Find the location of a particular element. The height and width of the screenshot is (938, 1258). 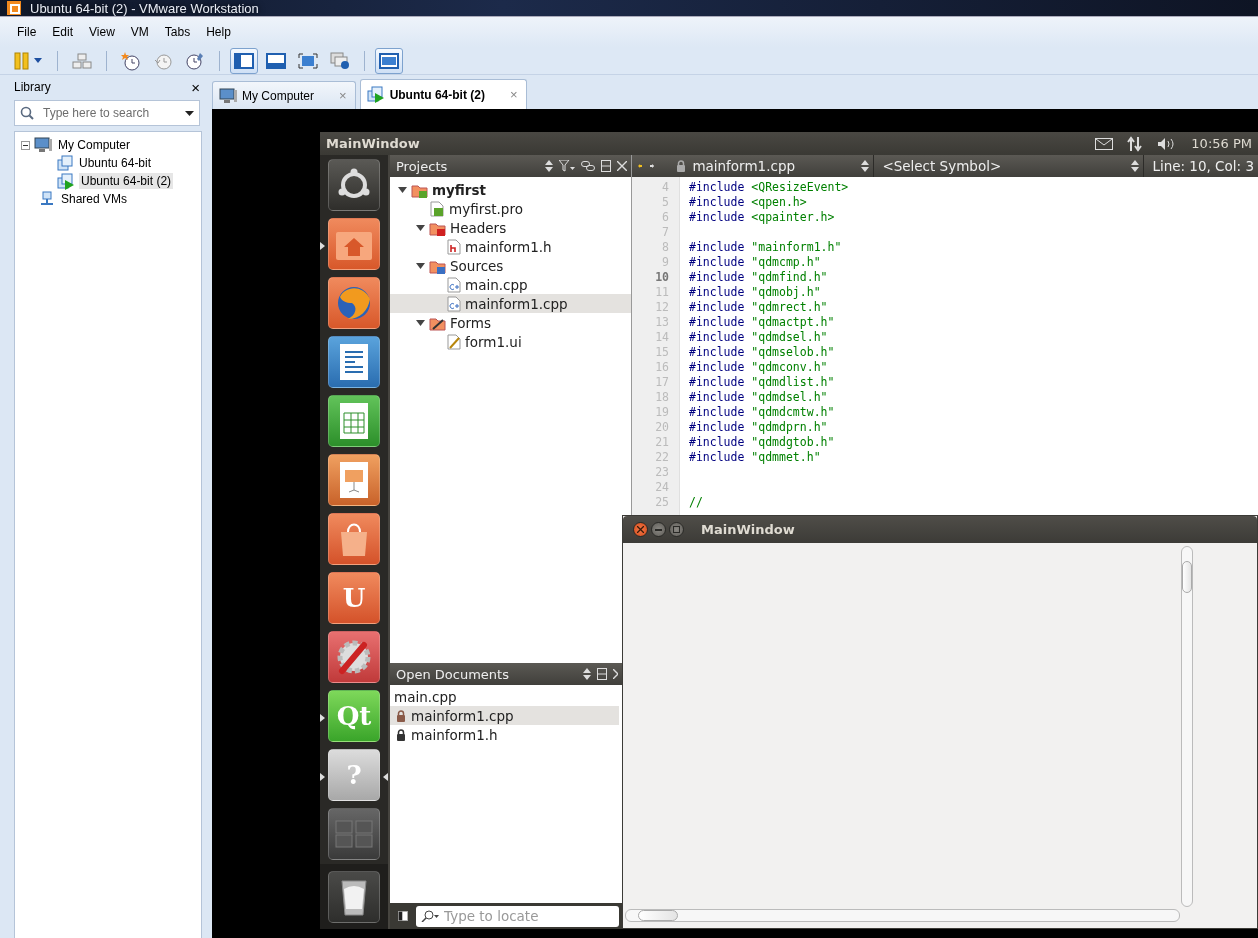

code-line: #include <qpen.h> is located at coordinates (748, 202).